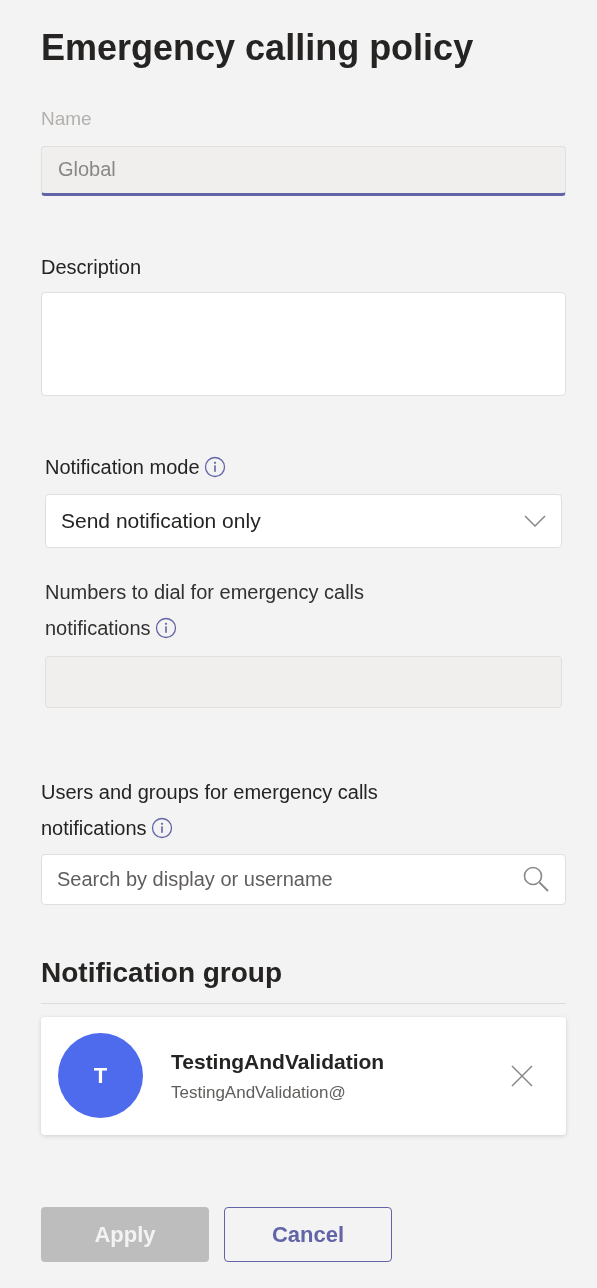 This screenshot has height=1288, width=597. Describe the element at coordinates (303, 520) in the screenshot. I see `mode-dropdown: Send notification only` at that location.